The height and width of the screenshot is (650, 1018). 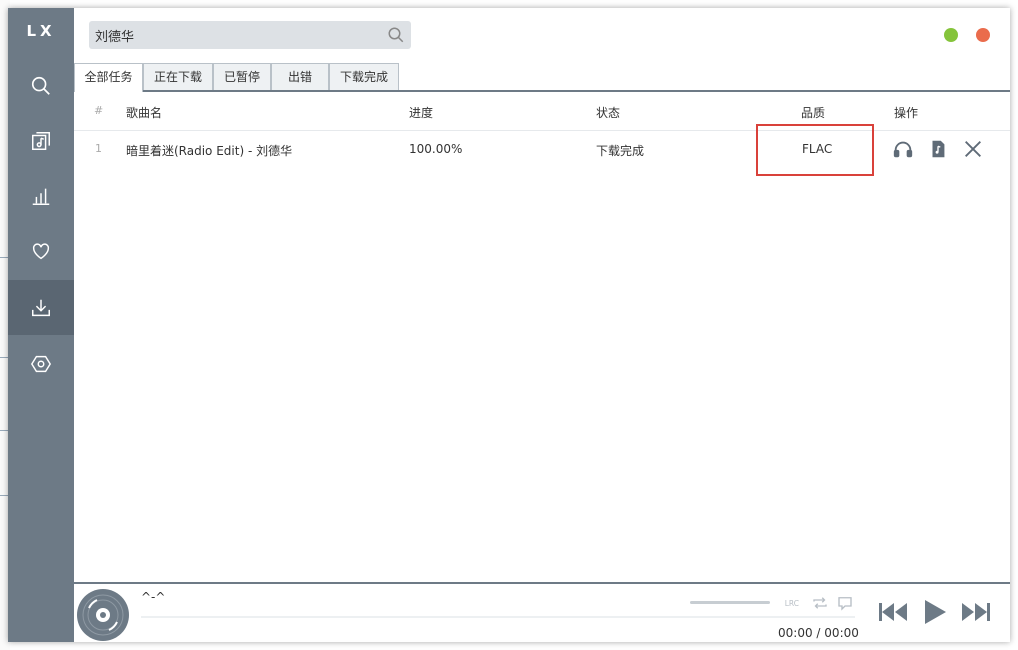 What do you see at coordinates (99, 110) in the screenshot?
I see `col-num-header: #` at bounding box center [99, 110].